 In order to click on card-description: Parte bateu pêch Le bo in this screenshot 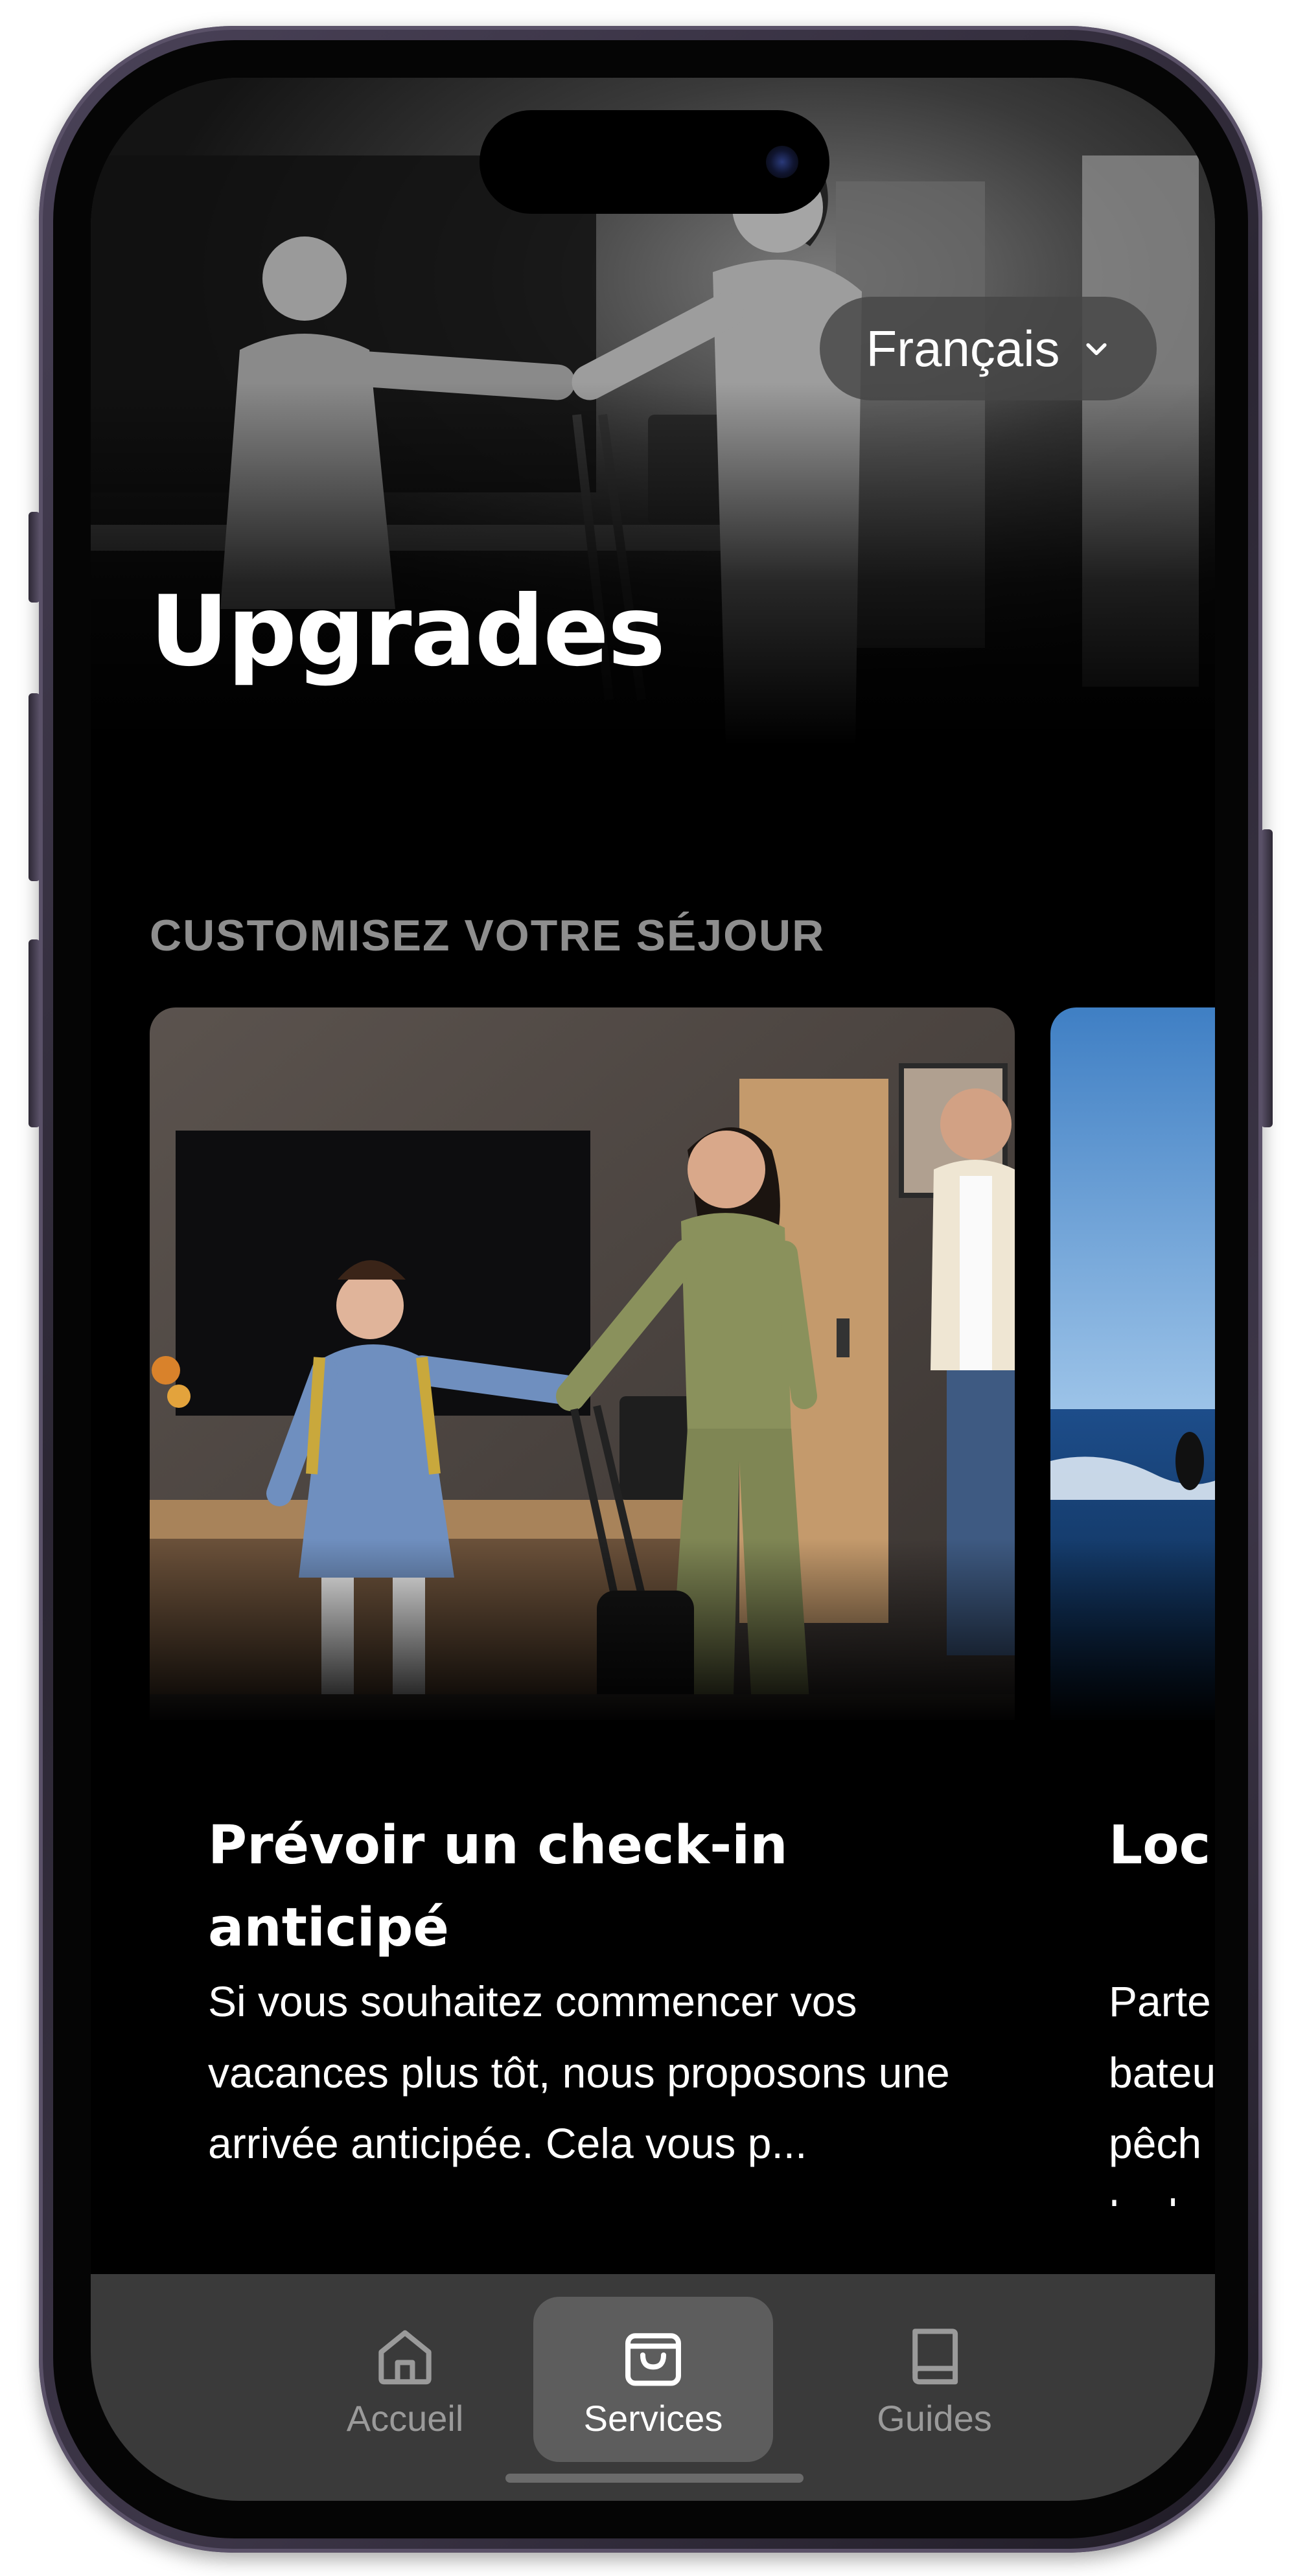, I will do `click(1162, 2086)`.